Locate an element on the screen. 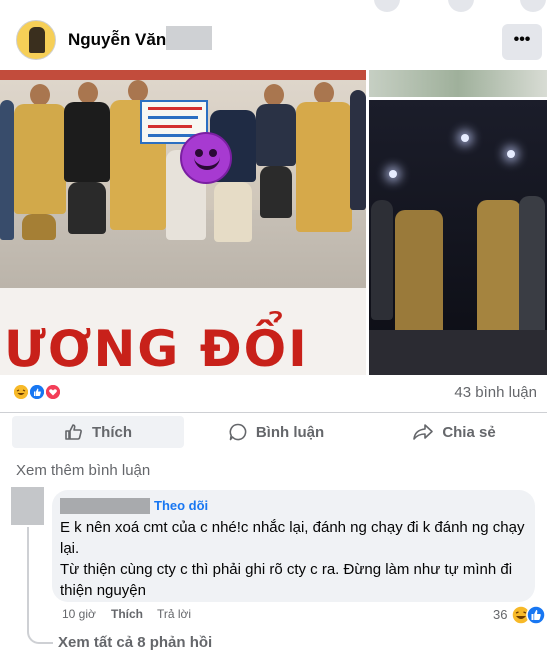 This screenshot has height=667, width=547. view-more-comments-link: Xem thêm bình luận is located at coordinates (83, 470).